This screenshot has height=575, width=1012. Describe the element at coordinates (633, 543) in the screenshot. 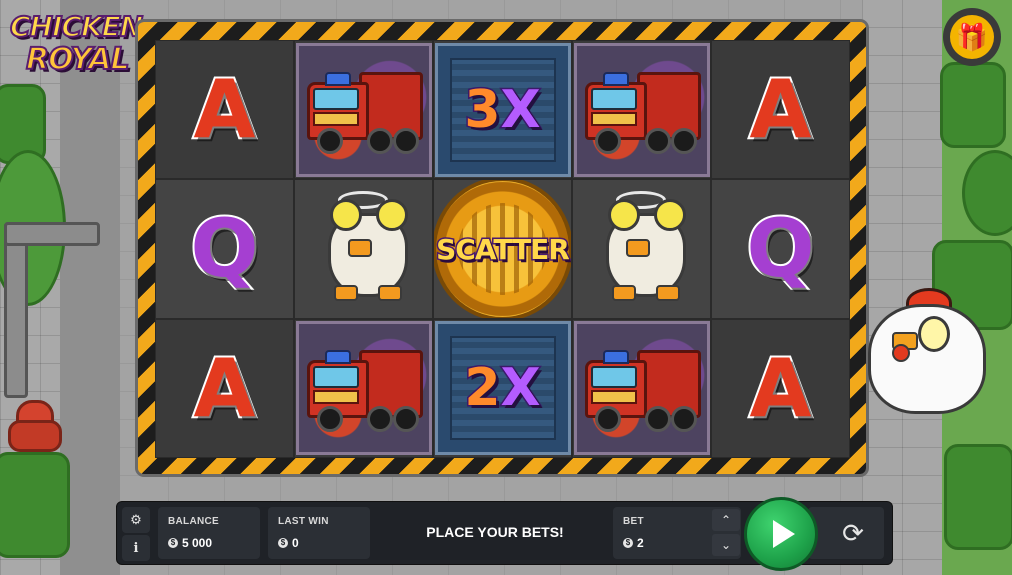

I see `bet-value-row: $ 2` at that location.